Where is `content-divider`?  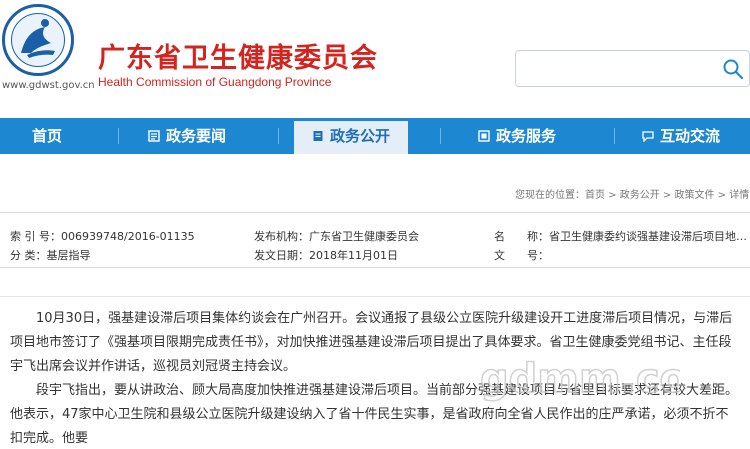
content-divider is located at coordinates (375, 296).